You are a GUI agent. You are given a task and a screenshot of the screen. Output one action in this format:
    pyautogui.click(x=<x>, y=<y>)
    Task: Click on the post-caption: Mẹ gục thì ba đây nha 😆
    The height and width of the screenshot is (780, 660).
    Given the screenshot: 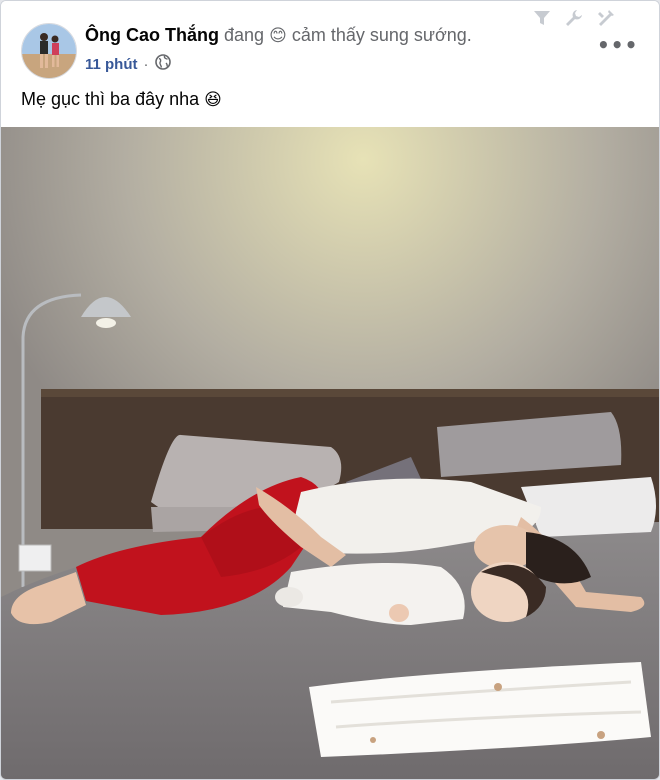 What is the action you would take?
    pyautogui.click(x=121, y=99)
    